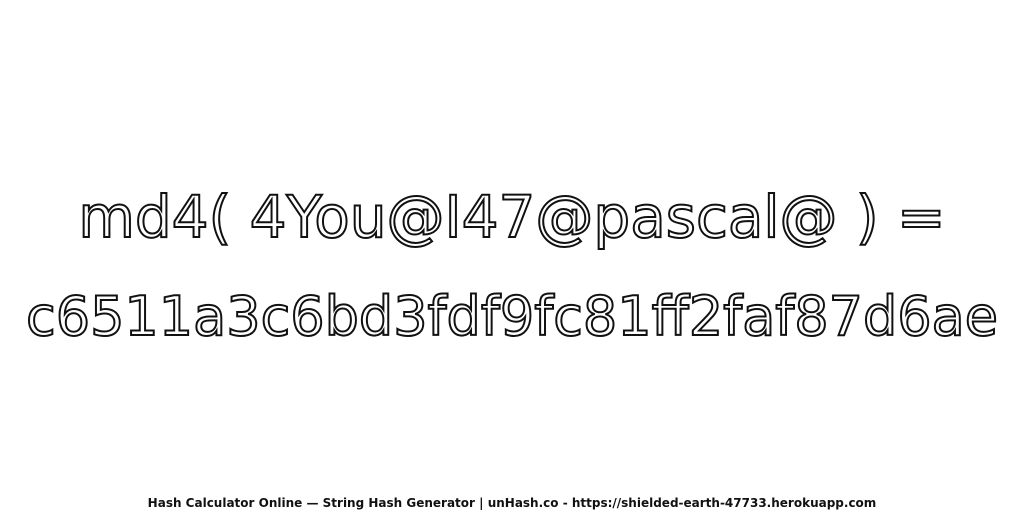 The image size is (1024, 512). Describe the element at coordinates (511, 217) in the screenshot. I see `hash-expression: md4( 4You@I47@pascal@ ) =` at that location.